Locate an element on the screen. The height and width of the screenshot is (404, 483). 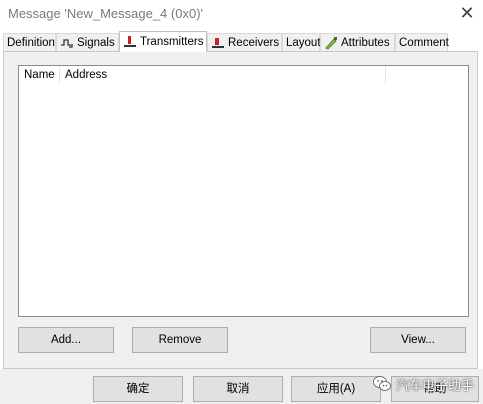
tab-label: Transmitters is located at coordinates (172, 42).